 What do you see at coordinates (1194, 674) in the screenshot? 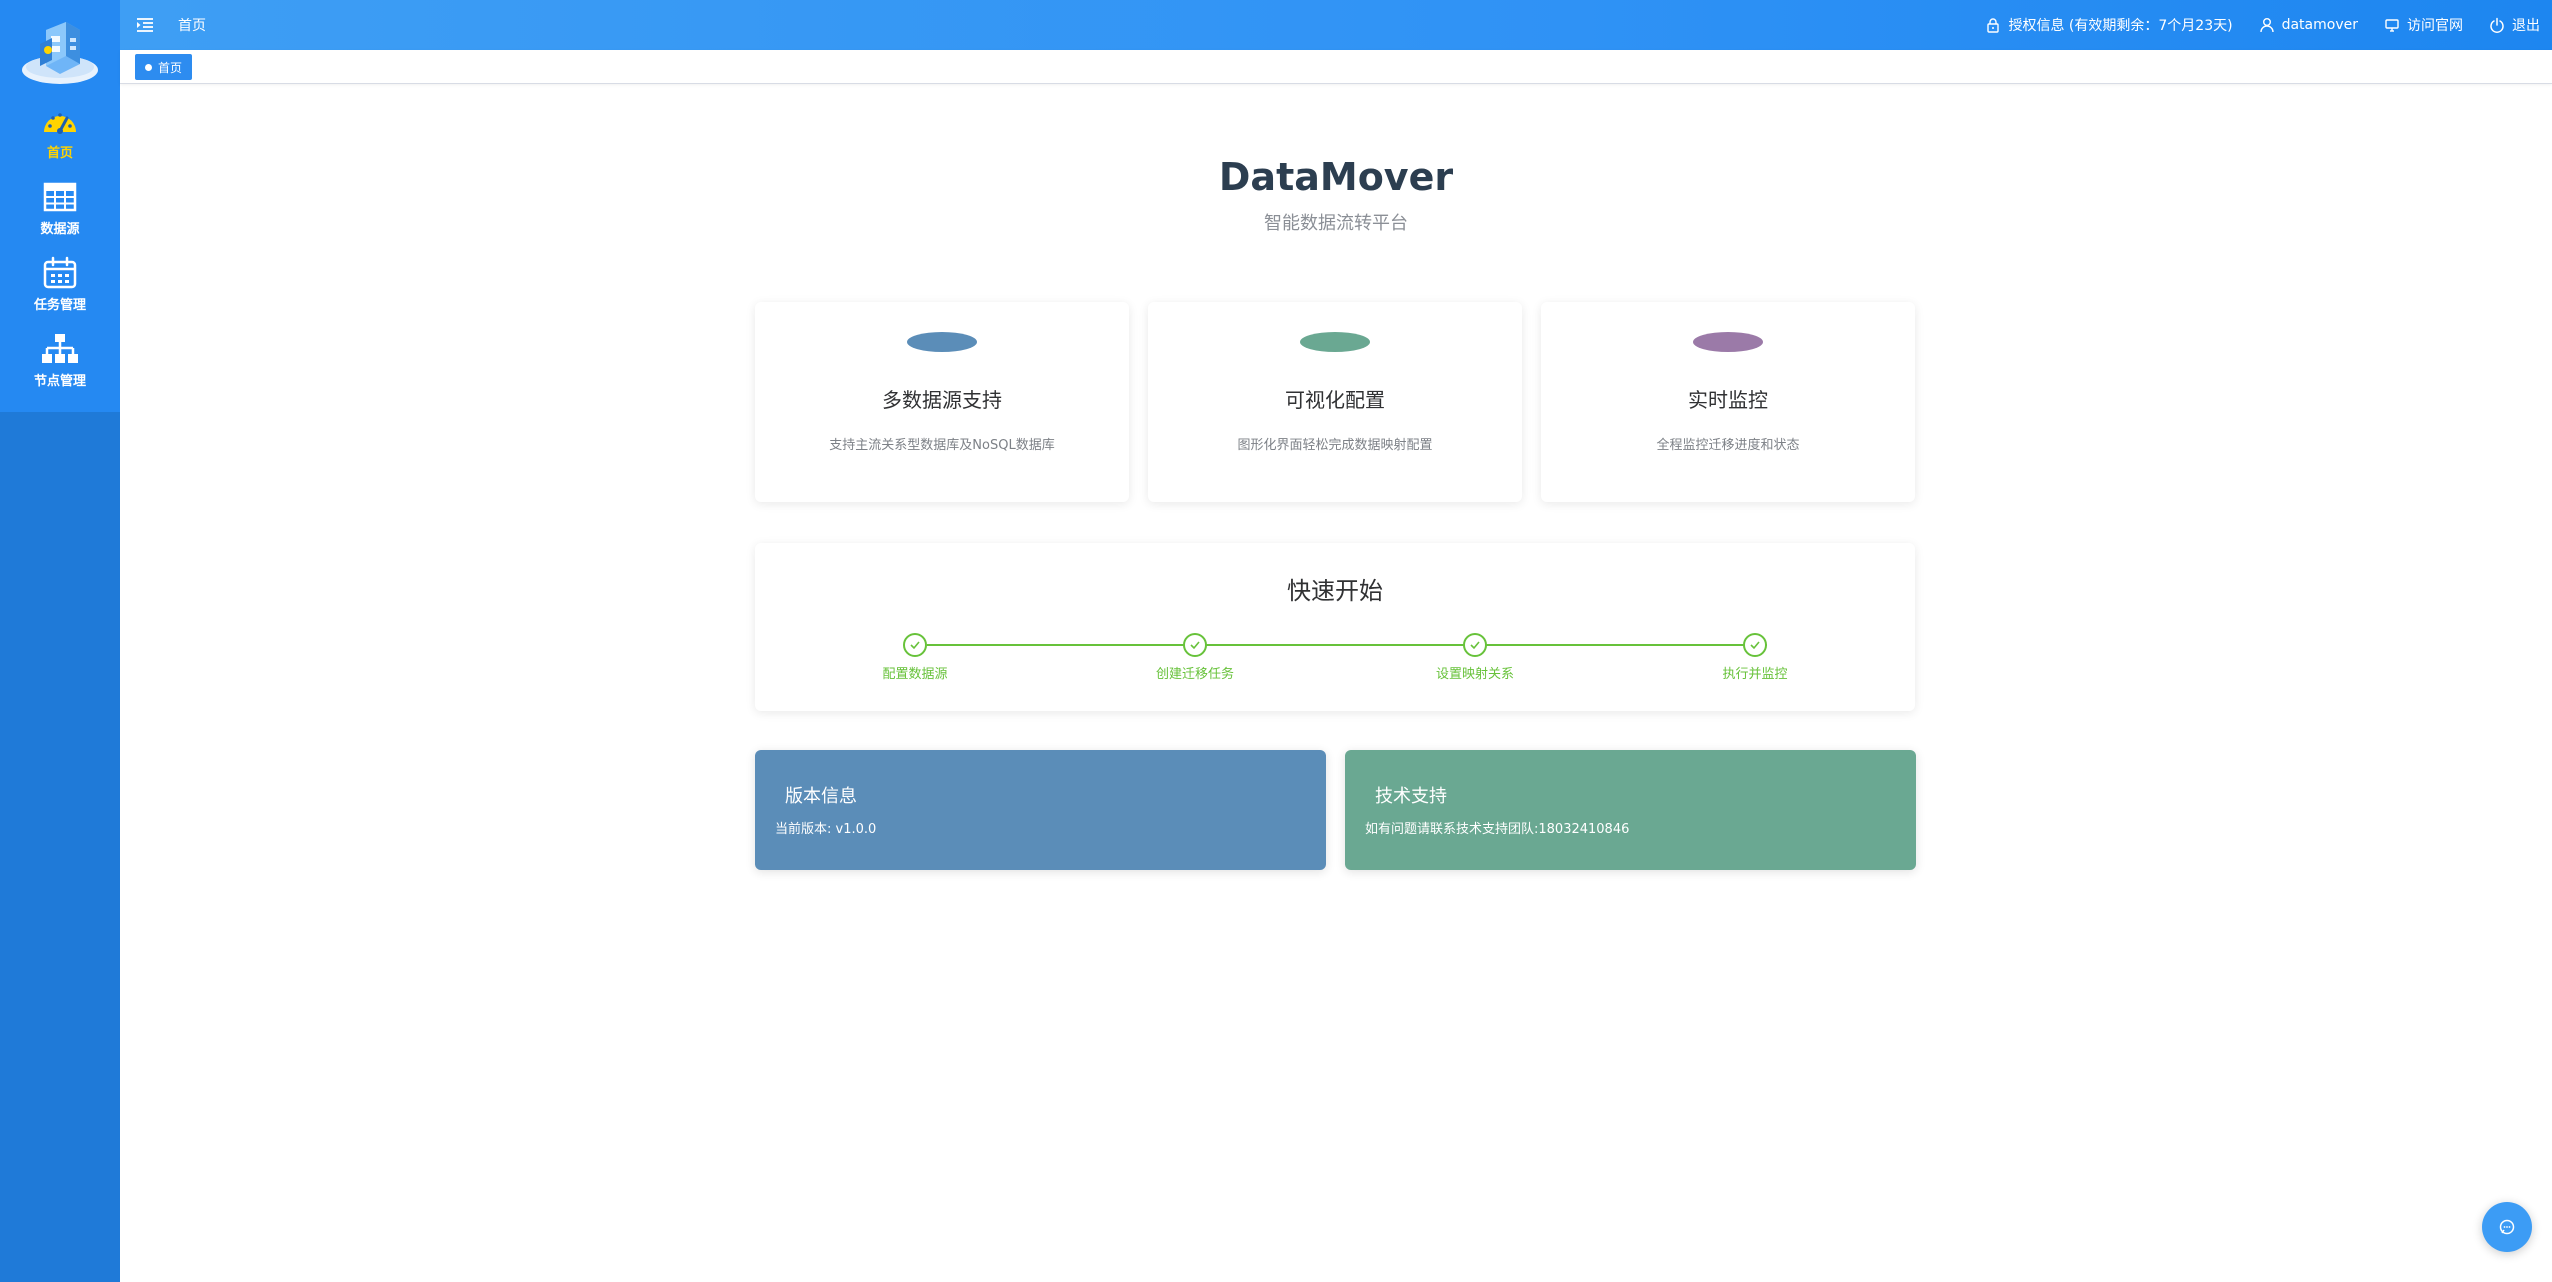
I see `step-label: 创建迁移任务` at bounding box center [1194, 674].